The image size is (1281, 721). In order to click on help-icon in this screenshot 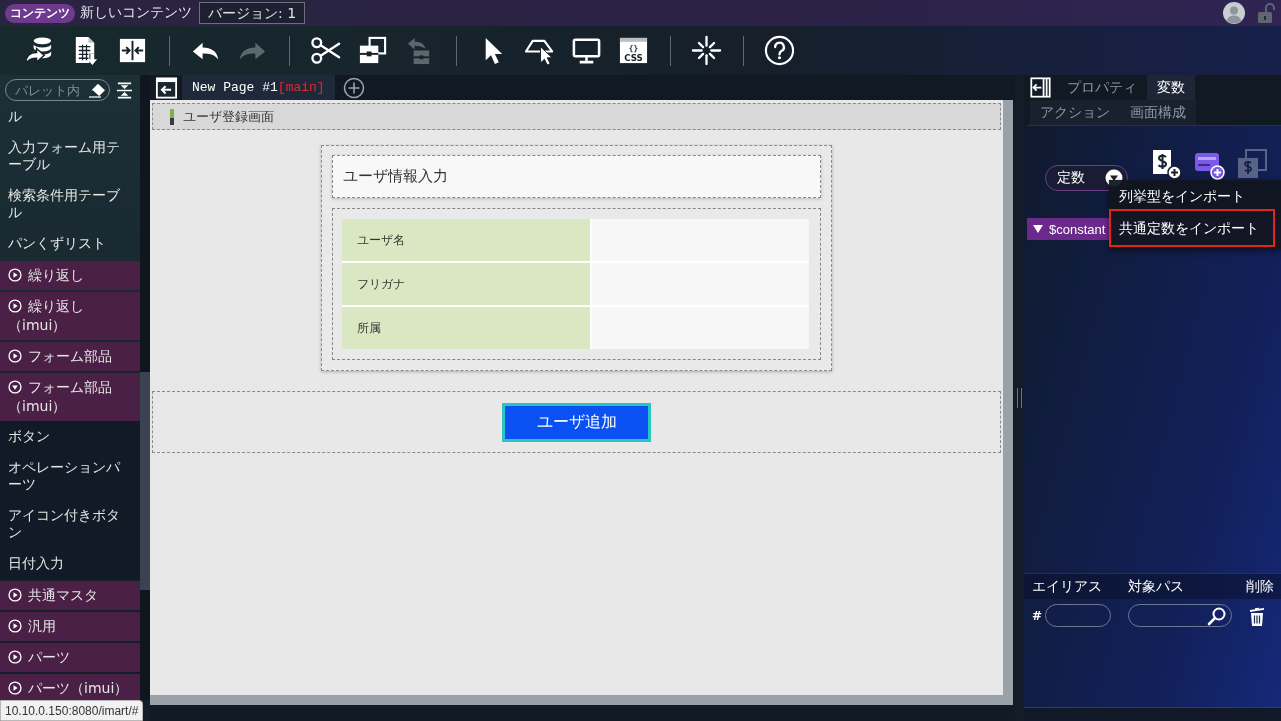, I will do `click(779, 50)`.